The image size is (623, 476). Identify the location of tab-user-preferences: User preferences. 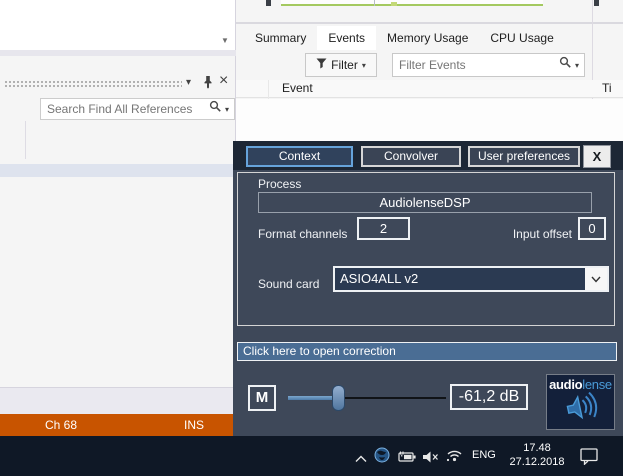
(524, 156).